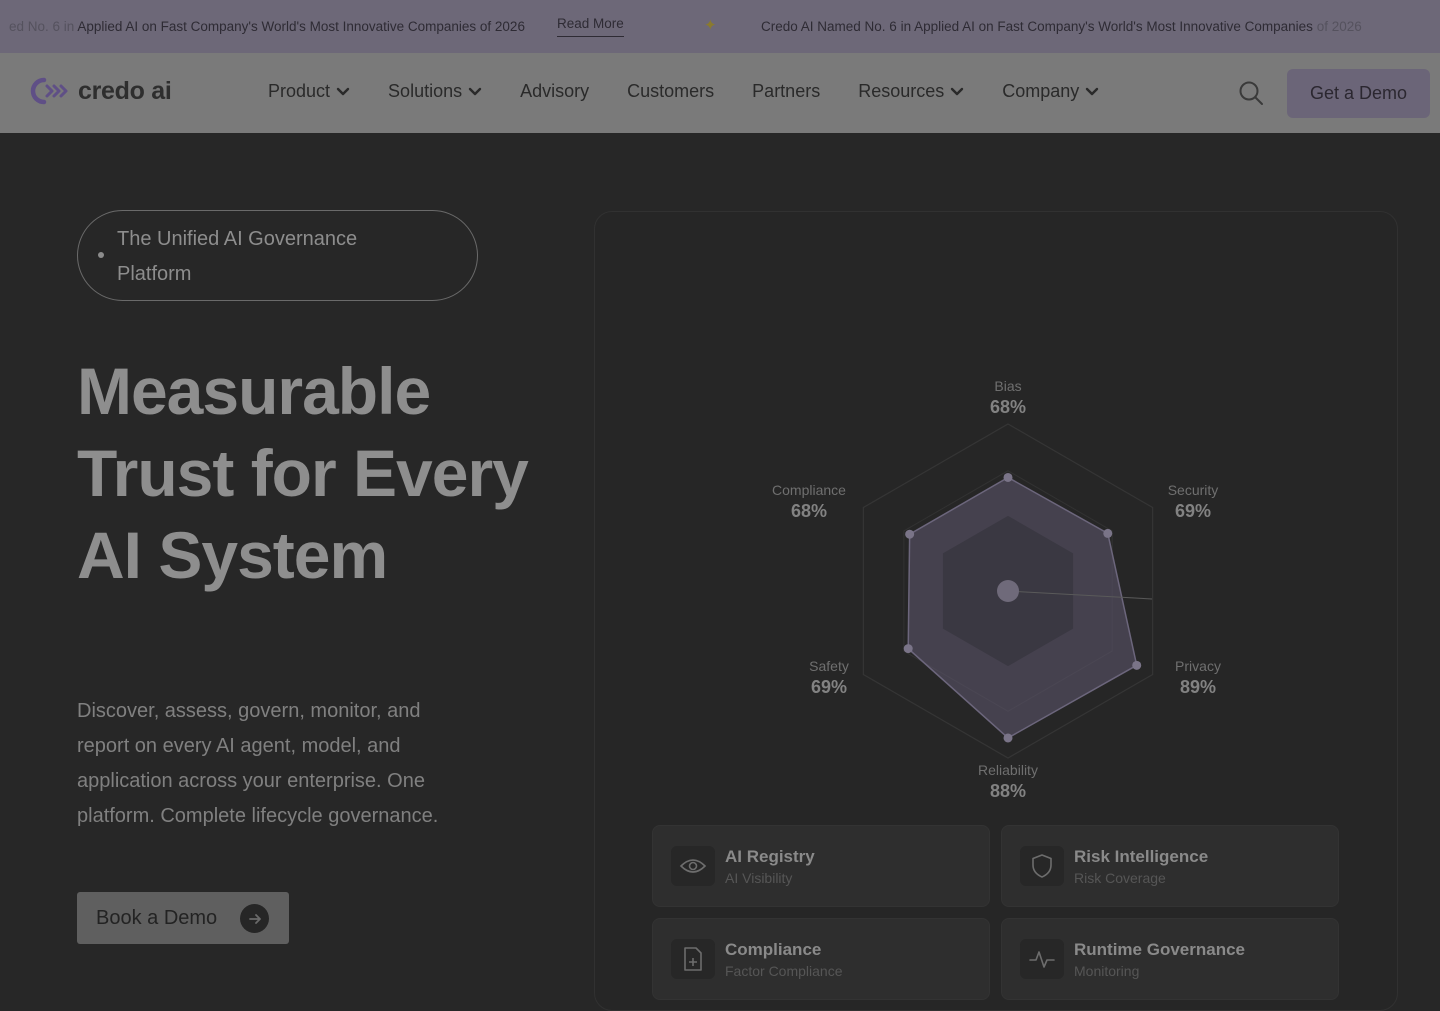  Describe the element at coordinates (190, 917) in the screenshot. I see `book-demo-label-part2: Demo` at that location.